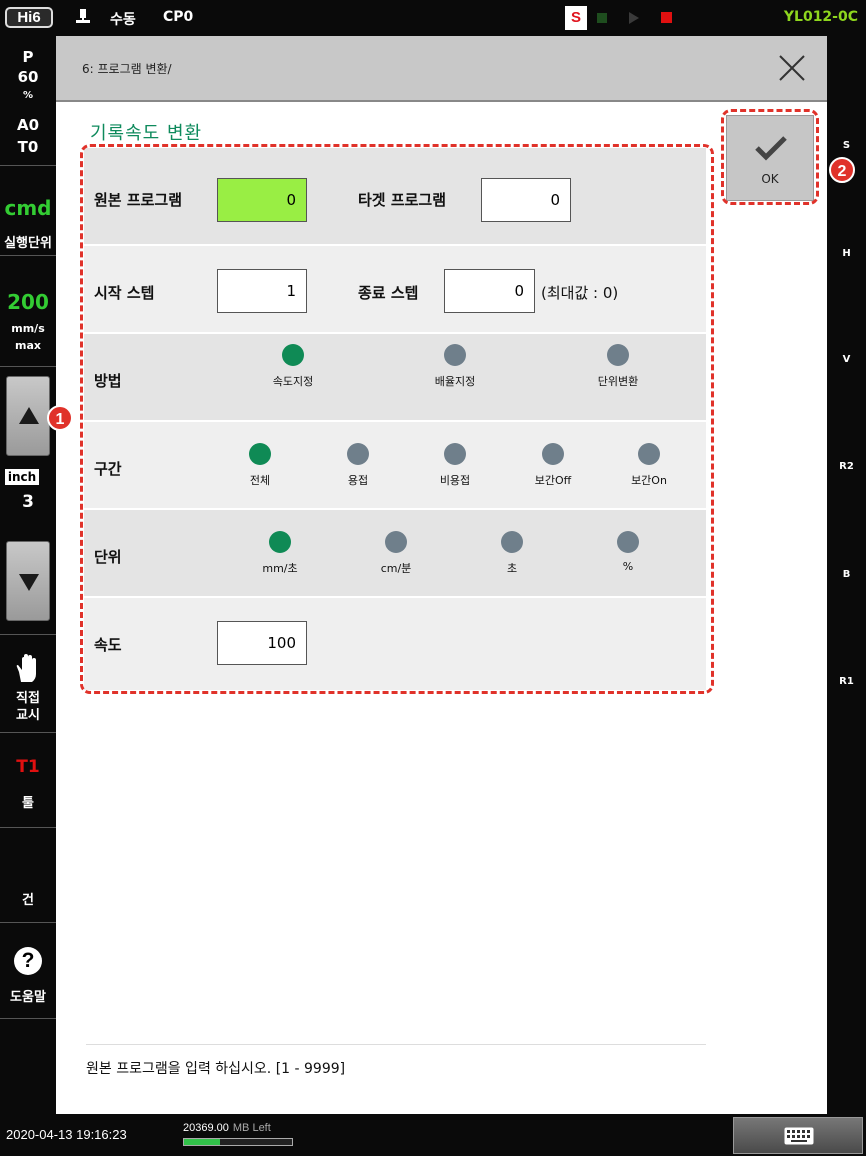 This screenshot has width=866, height=1156. What do you see at coordinates (28, 208) in the screenshot?
I see `cmd-button: cmd` at bounding box center [28, 208].